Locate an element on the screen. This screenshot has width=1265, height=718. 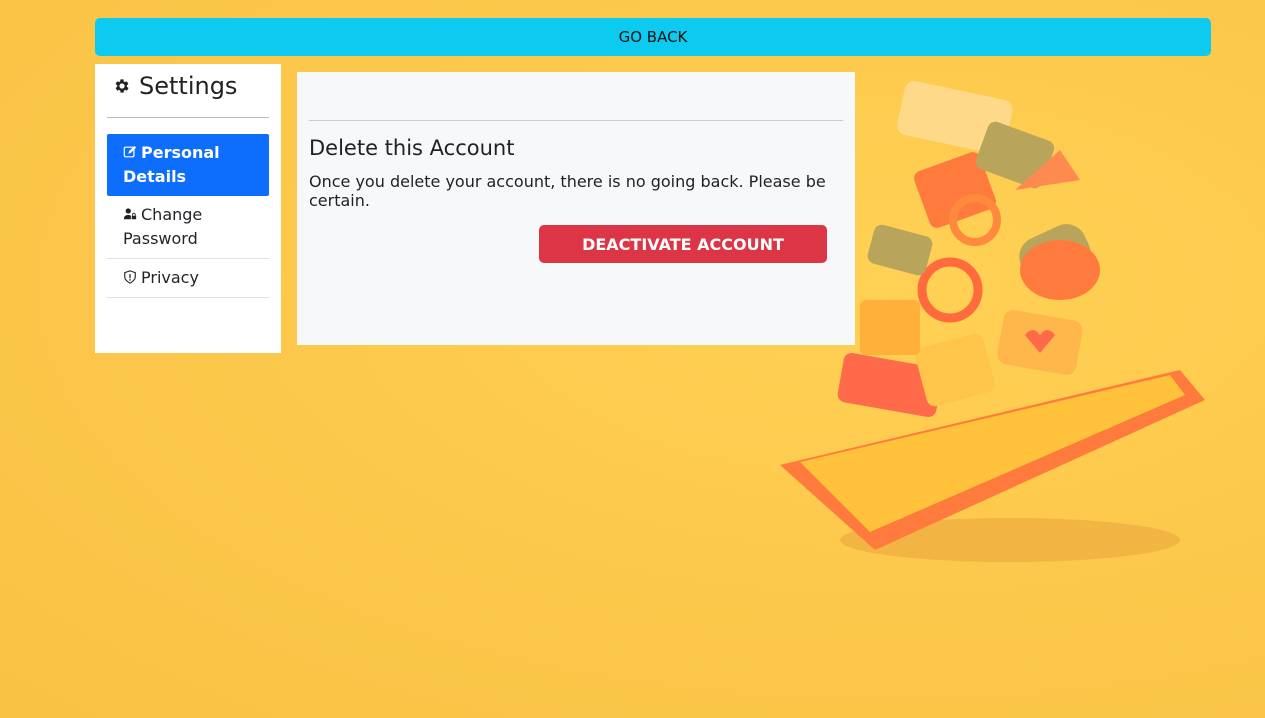
nav-item-label: Privacy is located at coordinates (170, 277).